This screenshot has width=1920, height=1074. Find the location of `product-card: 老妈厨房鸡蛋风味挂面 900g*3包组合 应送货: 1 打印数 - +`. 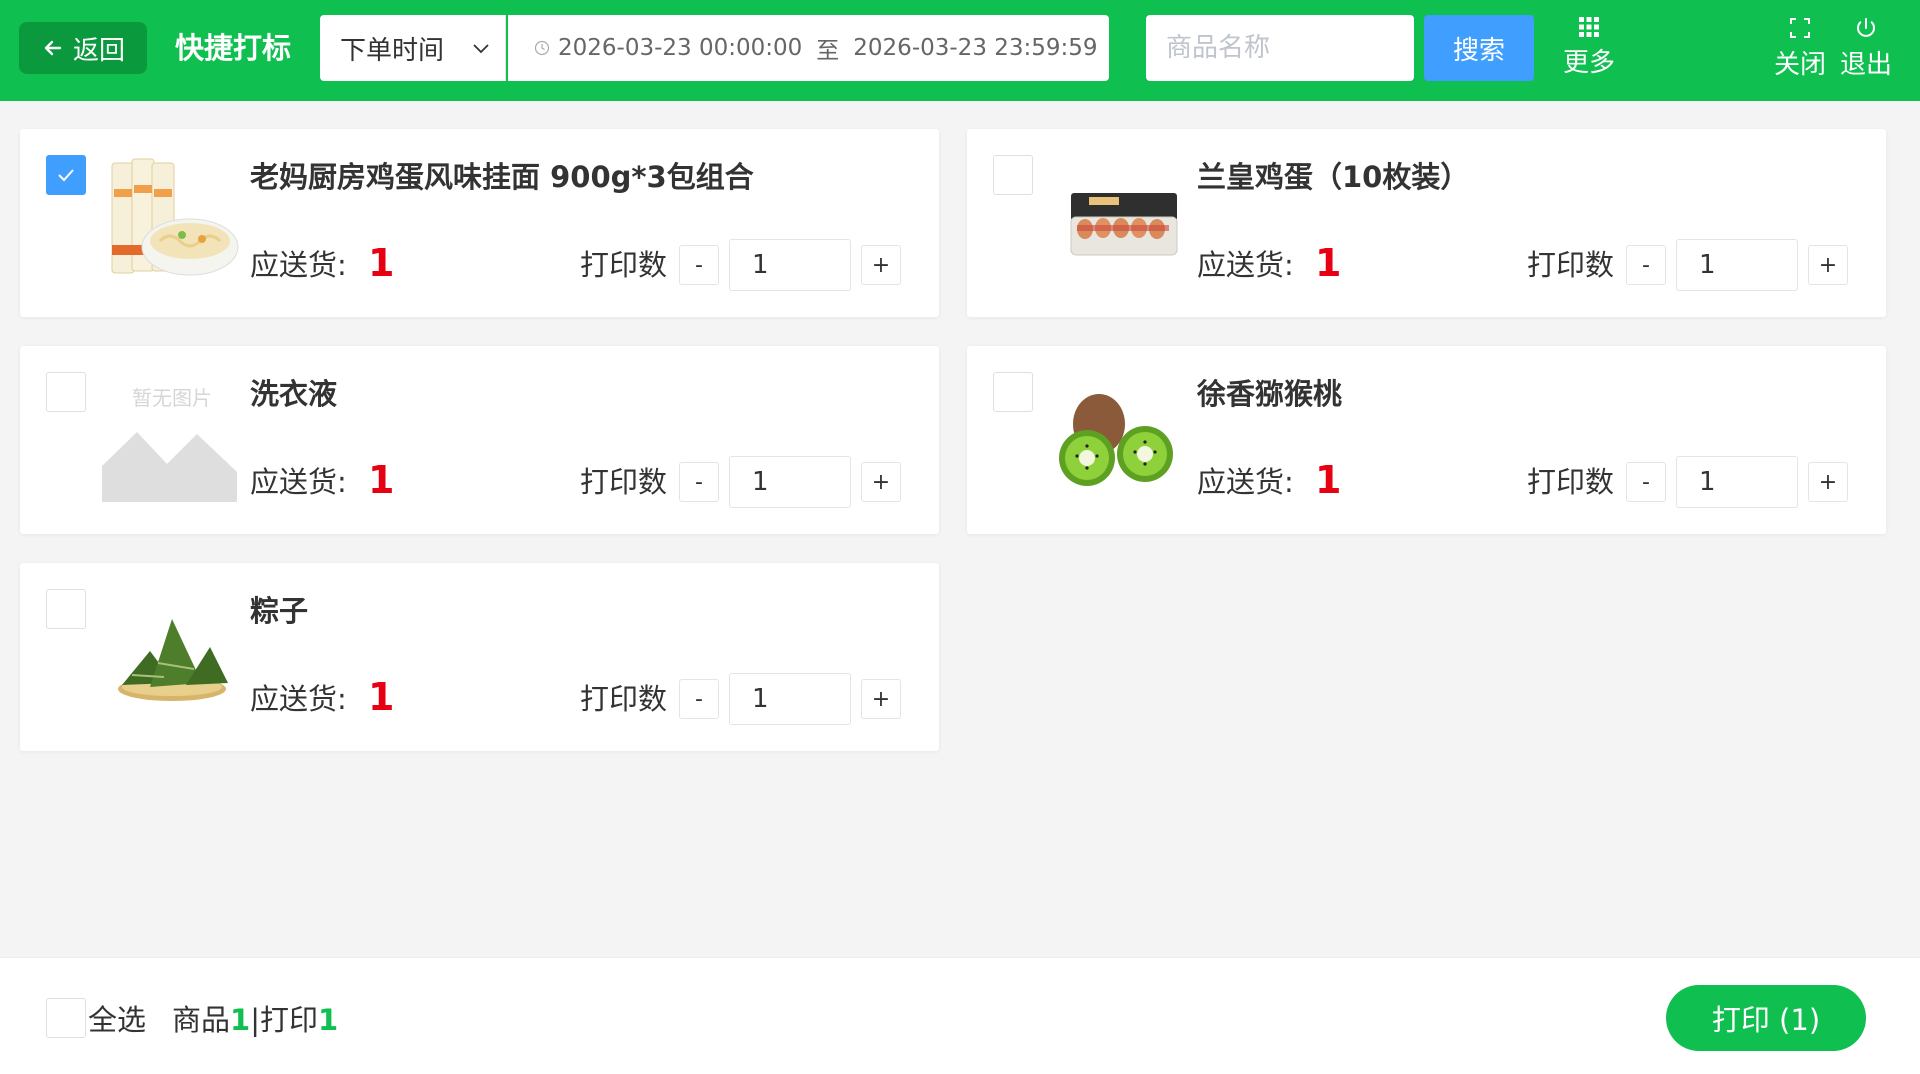

product-card: 老妈厨房鸡蛋风味挂面 900g*3包组合 应送货: 1 打印数 - + is located at coordinates (479, 223).